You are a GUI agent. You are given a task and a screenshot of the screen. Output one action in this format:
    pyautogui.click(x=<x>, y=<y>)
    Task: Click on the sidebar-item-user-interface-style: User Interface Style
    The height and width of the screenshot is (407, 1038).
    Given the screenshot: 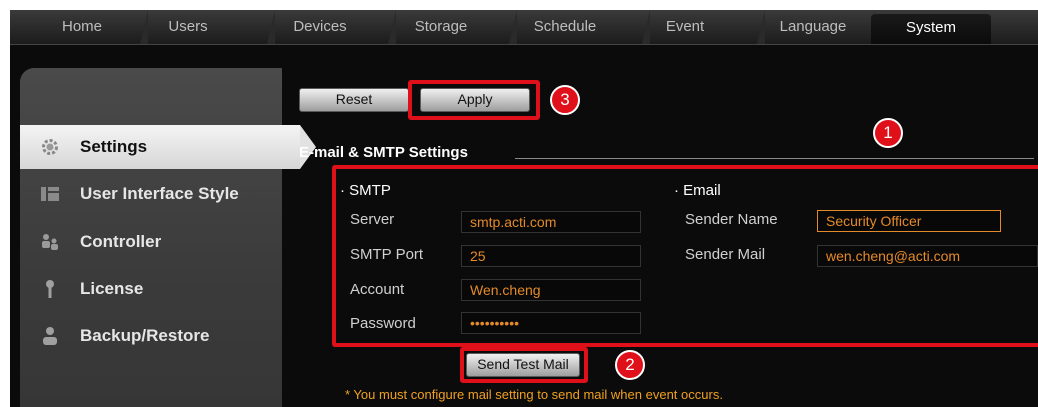 What is the action you would take?
    pyautogui.click(x=151, y=194)
    